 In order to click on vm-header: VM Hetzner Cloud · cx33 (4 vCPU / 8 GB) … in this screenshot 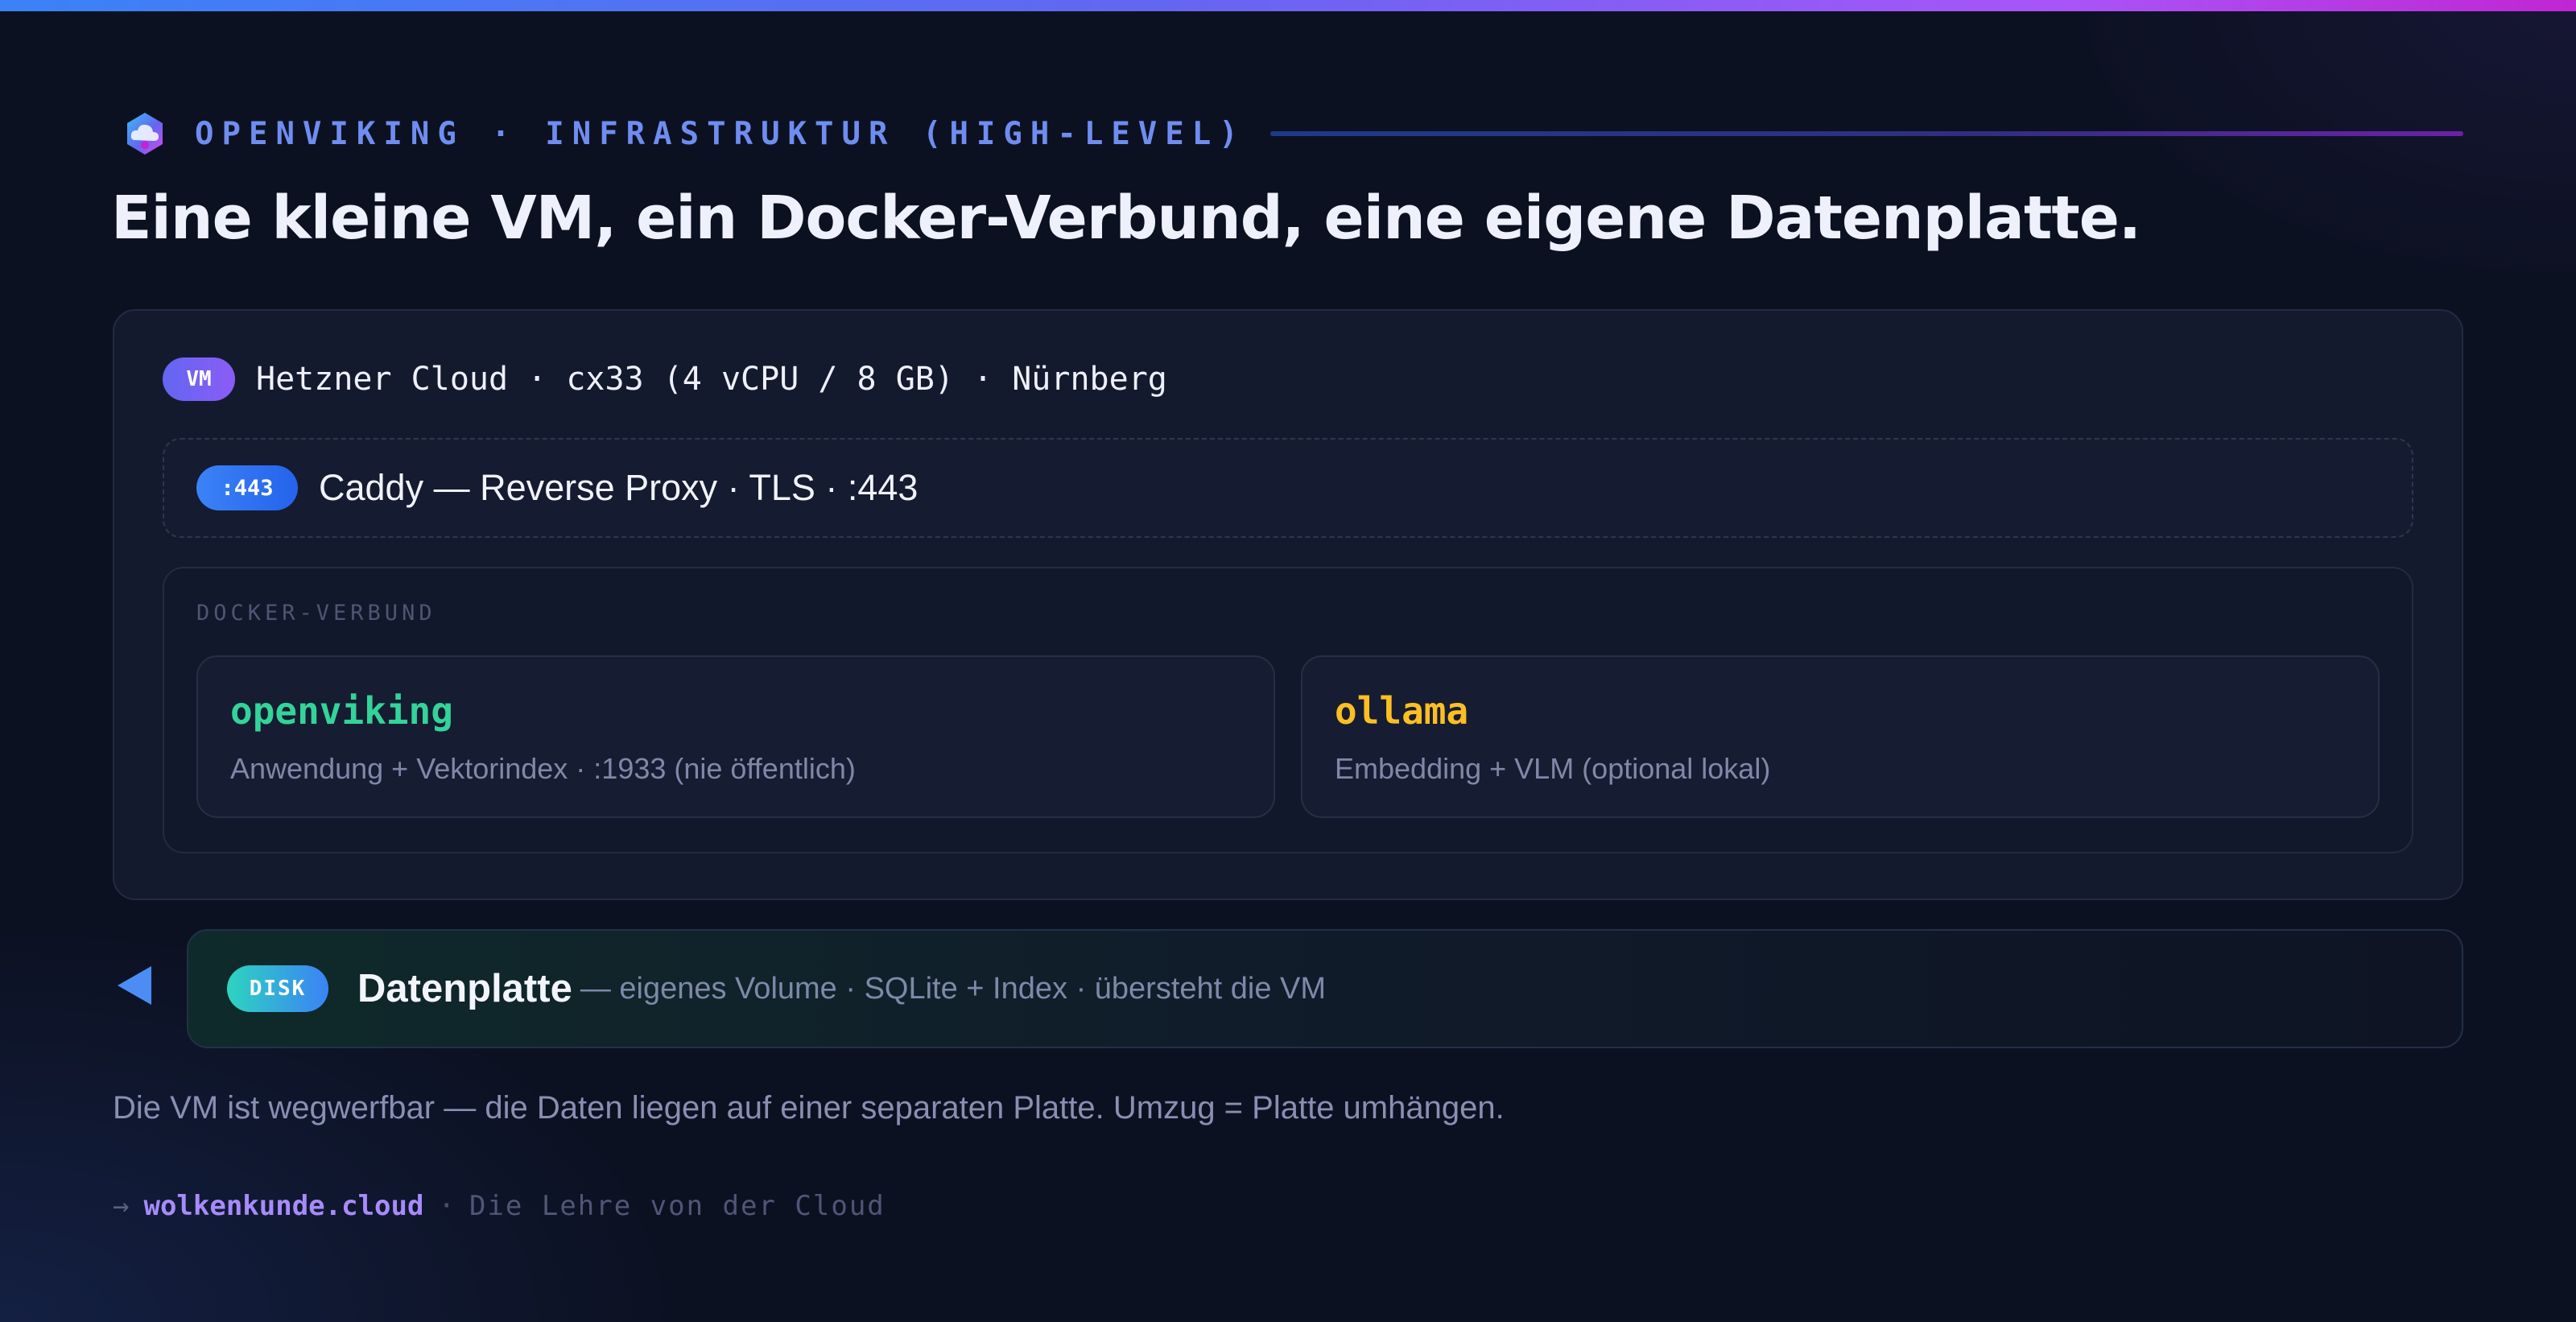, I will do `click(665, 379)`.